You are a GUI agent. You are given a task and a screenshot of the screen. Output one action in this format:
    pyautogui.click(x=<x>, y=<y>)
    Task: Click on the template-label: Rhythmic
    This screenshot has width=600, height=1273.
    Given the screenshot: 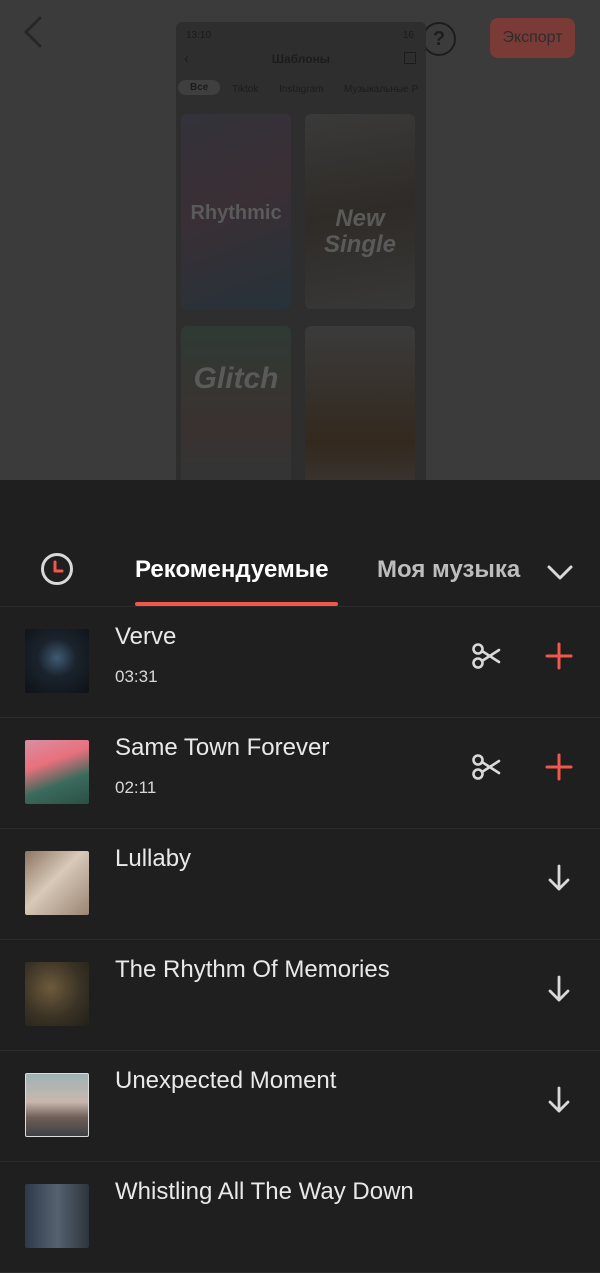 What is the action you would take?
    pyautogui.click(x=236, y=213)
    